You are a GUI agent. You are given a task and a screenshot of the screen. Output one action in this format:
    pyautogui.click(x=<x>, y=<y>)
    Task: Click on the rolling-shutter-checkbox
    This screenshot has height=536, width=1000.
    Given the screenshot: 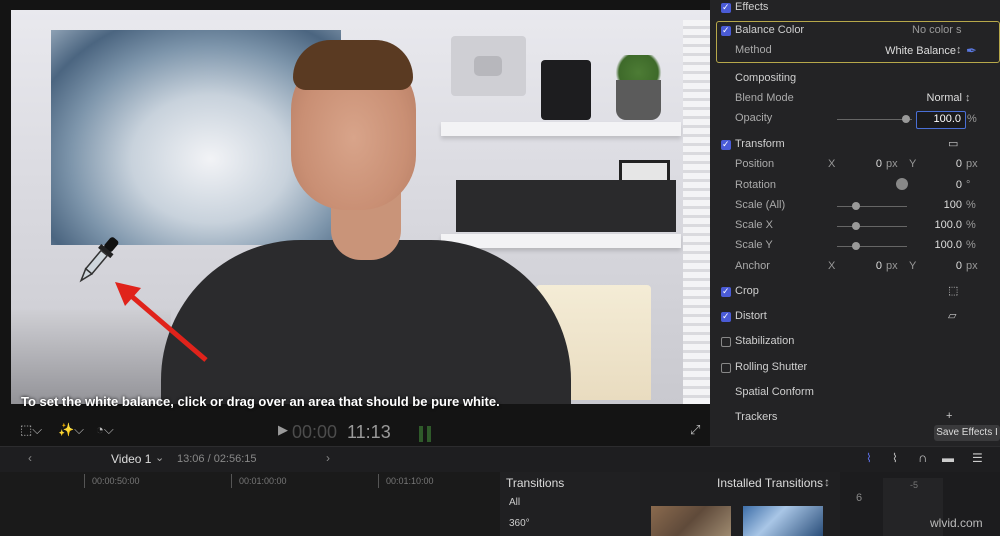 What is the action you would take?
    pyautogui.click(x=726, y=368)
    